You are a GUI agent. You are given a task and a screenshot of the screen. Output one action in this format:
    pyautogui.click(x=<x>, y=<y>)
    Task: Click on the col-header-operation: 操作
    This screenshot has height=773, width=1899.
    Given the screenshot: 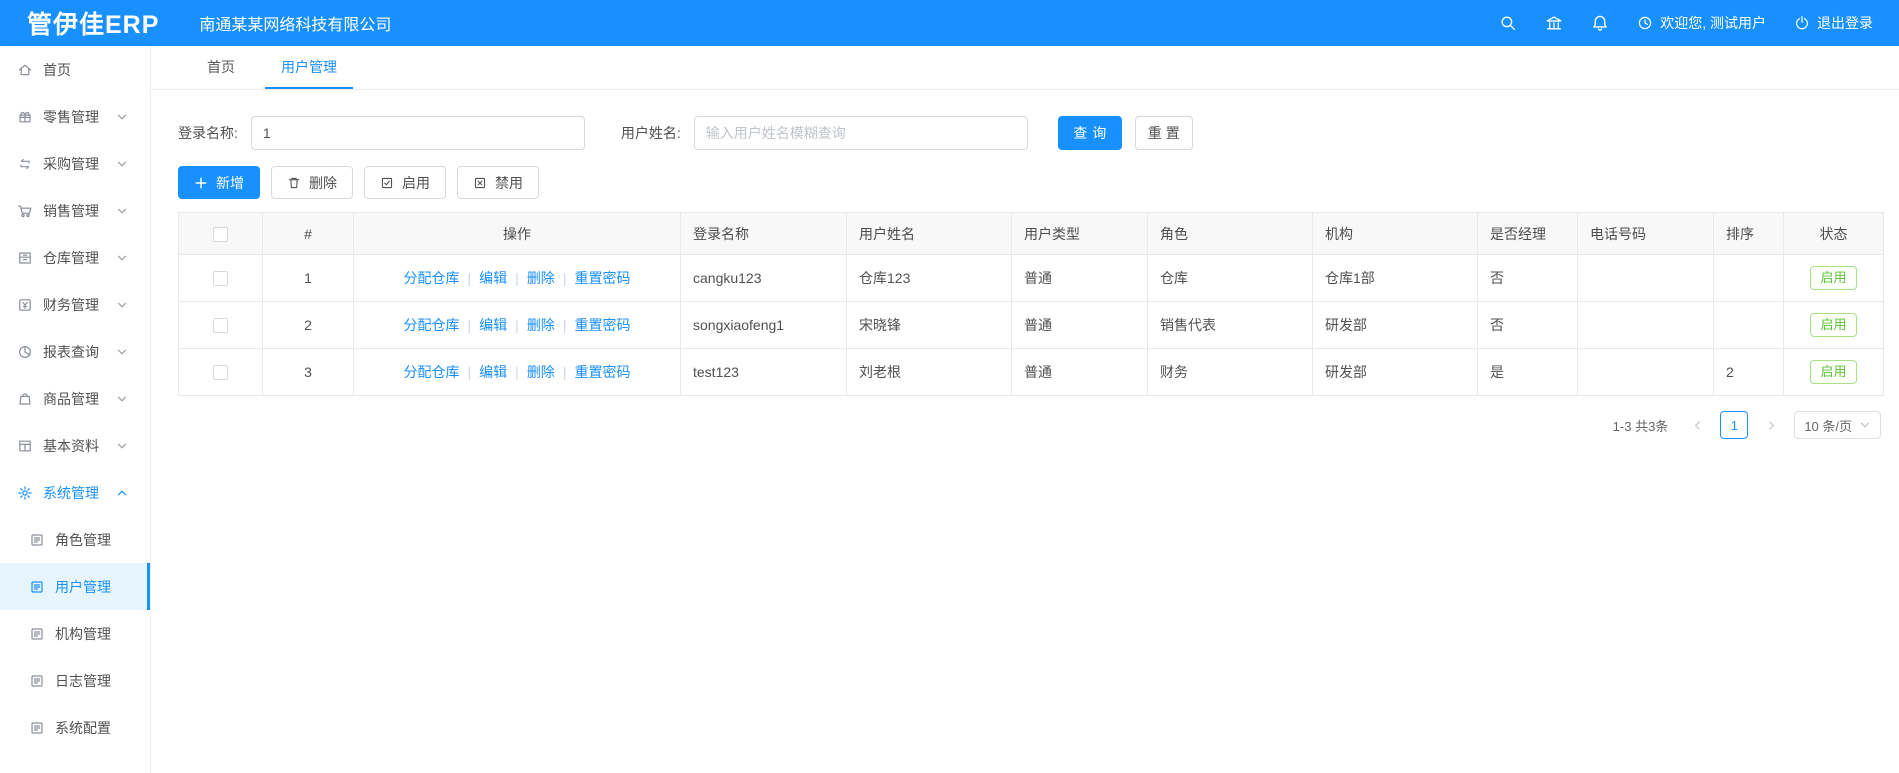 What is the action you would take?
    pyautogui.click(x=517, y=233)
    